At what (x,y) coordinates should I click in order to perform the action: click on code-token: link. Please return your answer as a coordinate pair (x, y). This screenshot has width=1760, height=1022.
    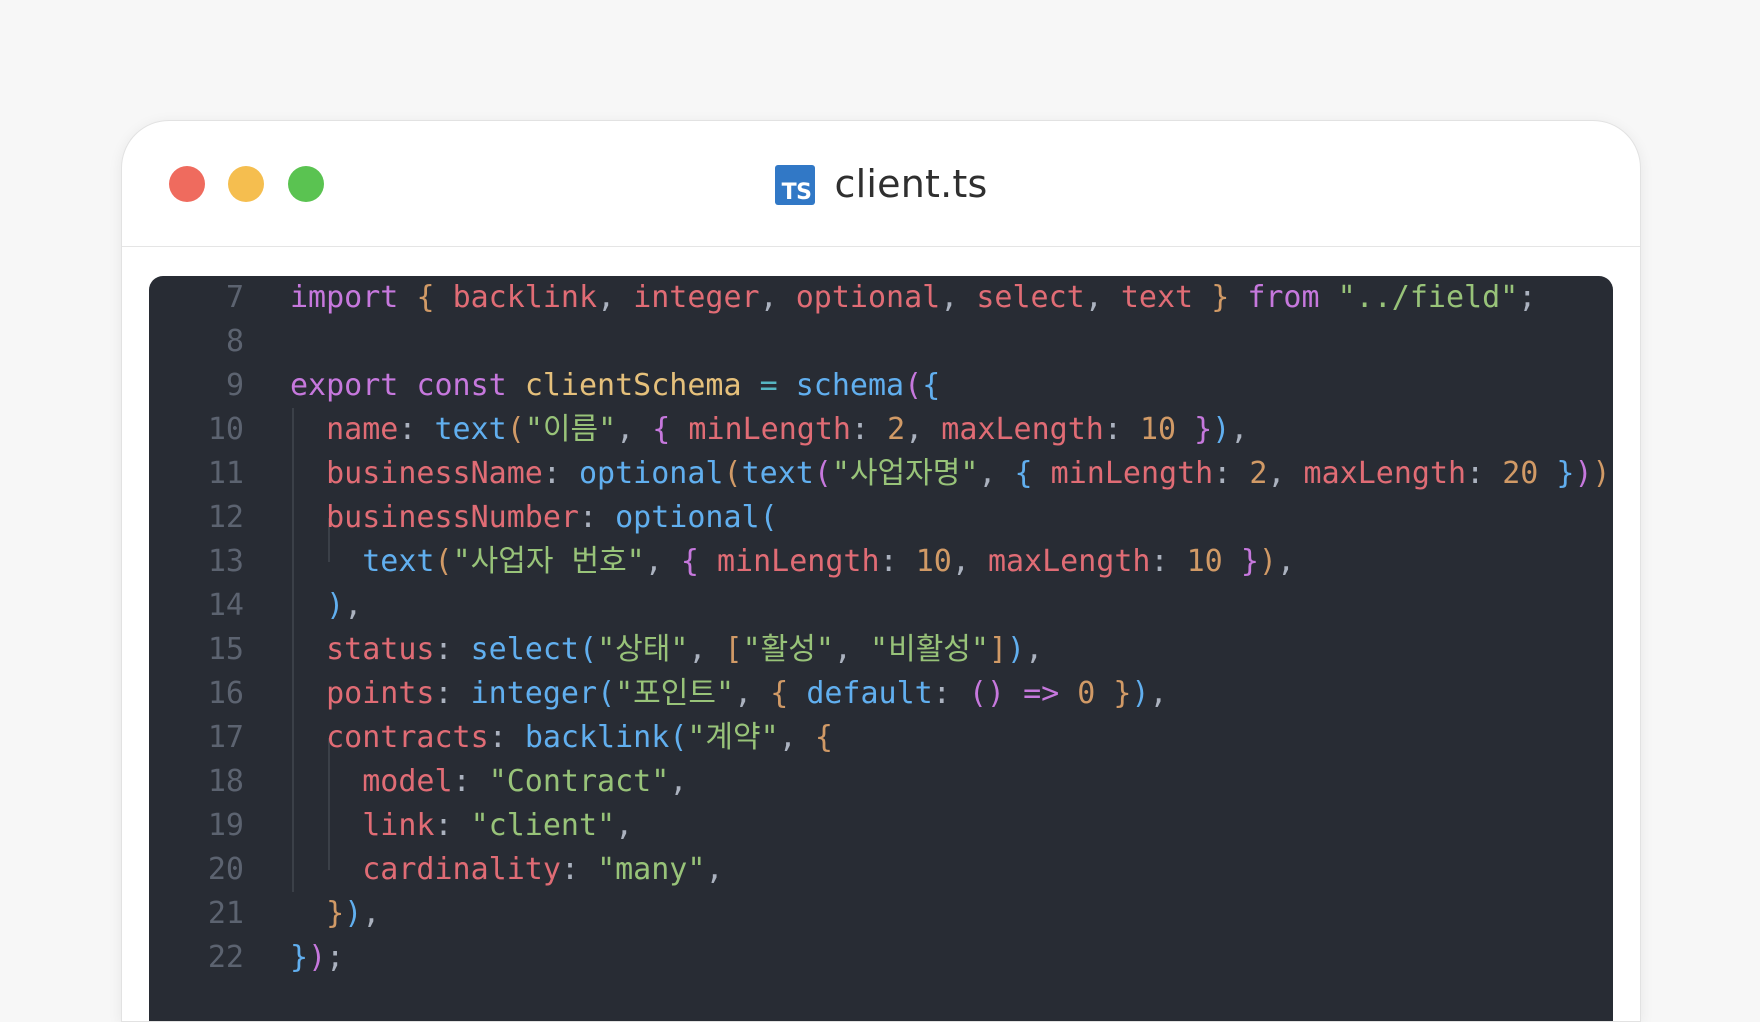
    Looking at the image, I should click on (398, 825).